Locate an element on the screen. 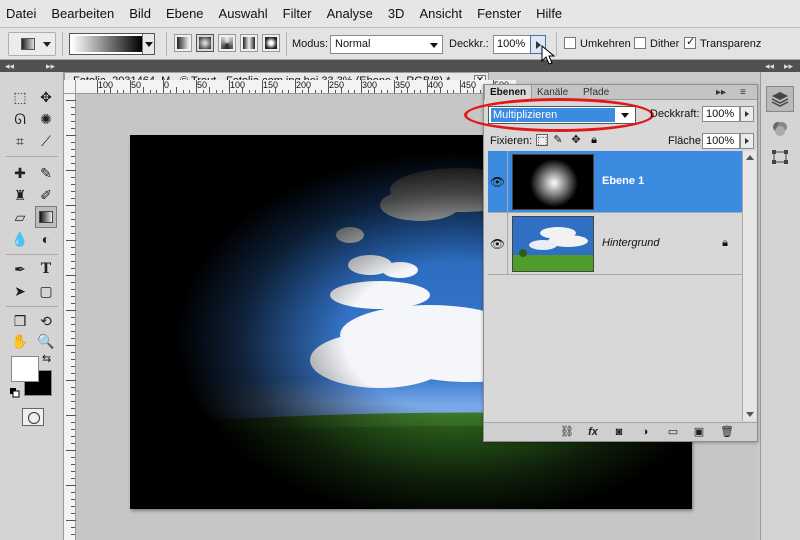 The height and width of the screenshot is (540, 800). healing-brush-tool-icon: ✚ is located at coordinates (20, 173).